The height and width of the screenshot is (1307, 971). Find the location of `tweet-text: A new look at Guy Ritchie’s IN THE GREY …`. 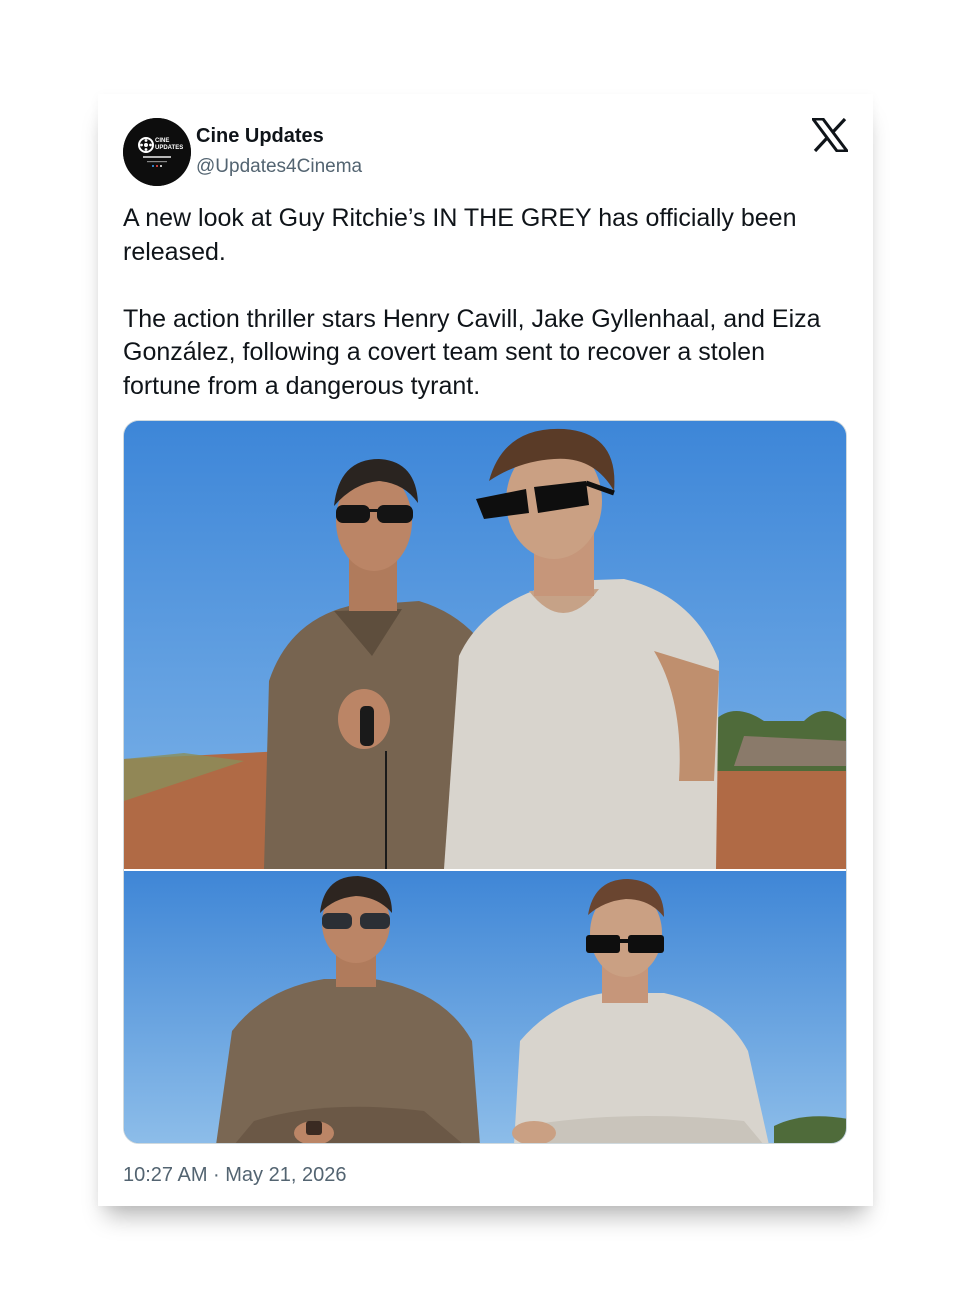

tweet-text: A new look at Guy Ritchie’s IN THE GREY … is located at coordinates (485, 302).